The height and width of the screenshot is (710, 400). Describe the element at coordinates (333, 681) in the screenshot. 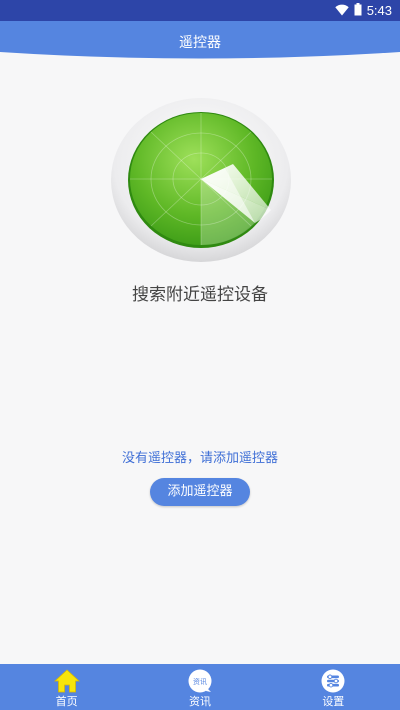

I see `settings-icon` at that location.